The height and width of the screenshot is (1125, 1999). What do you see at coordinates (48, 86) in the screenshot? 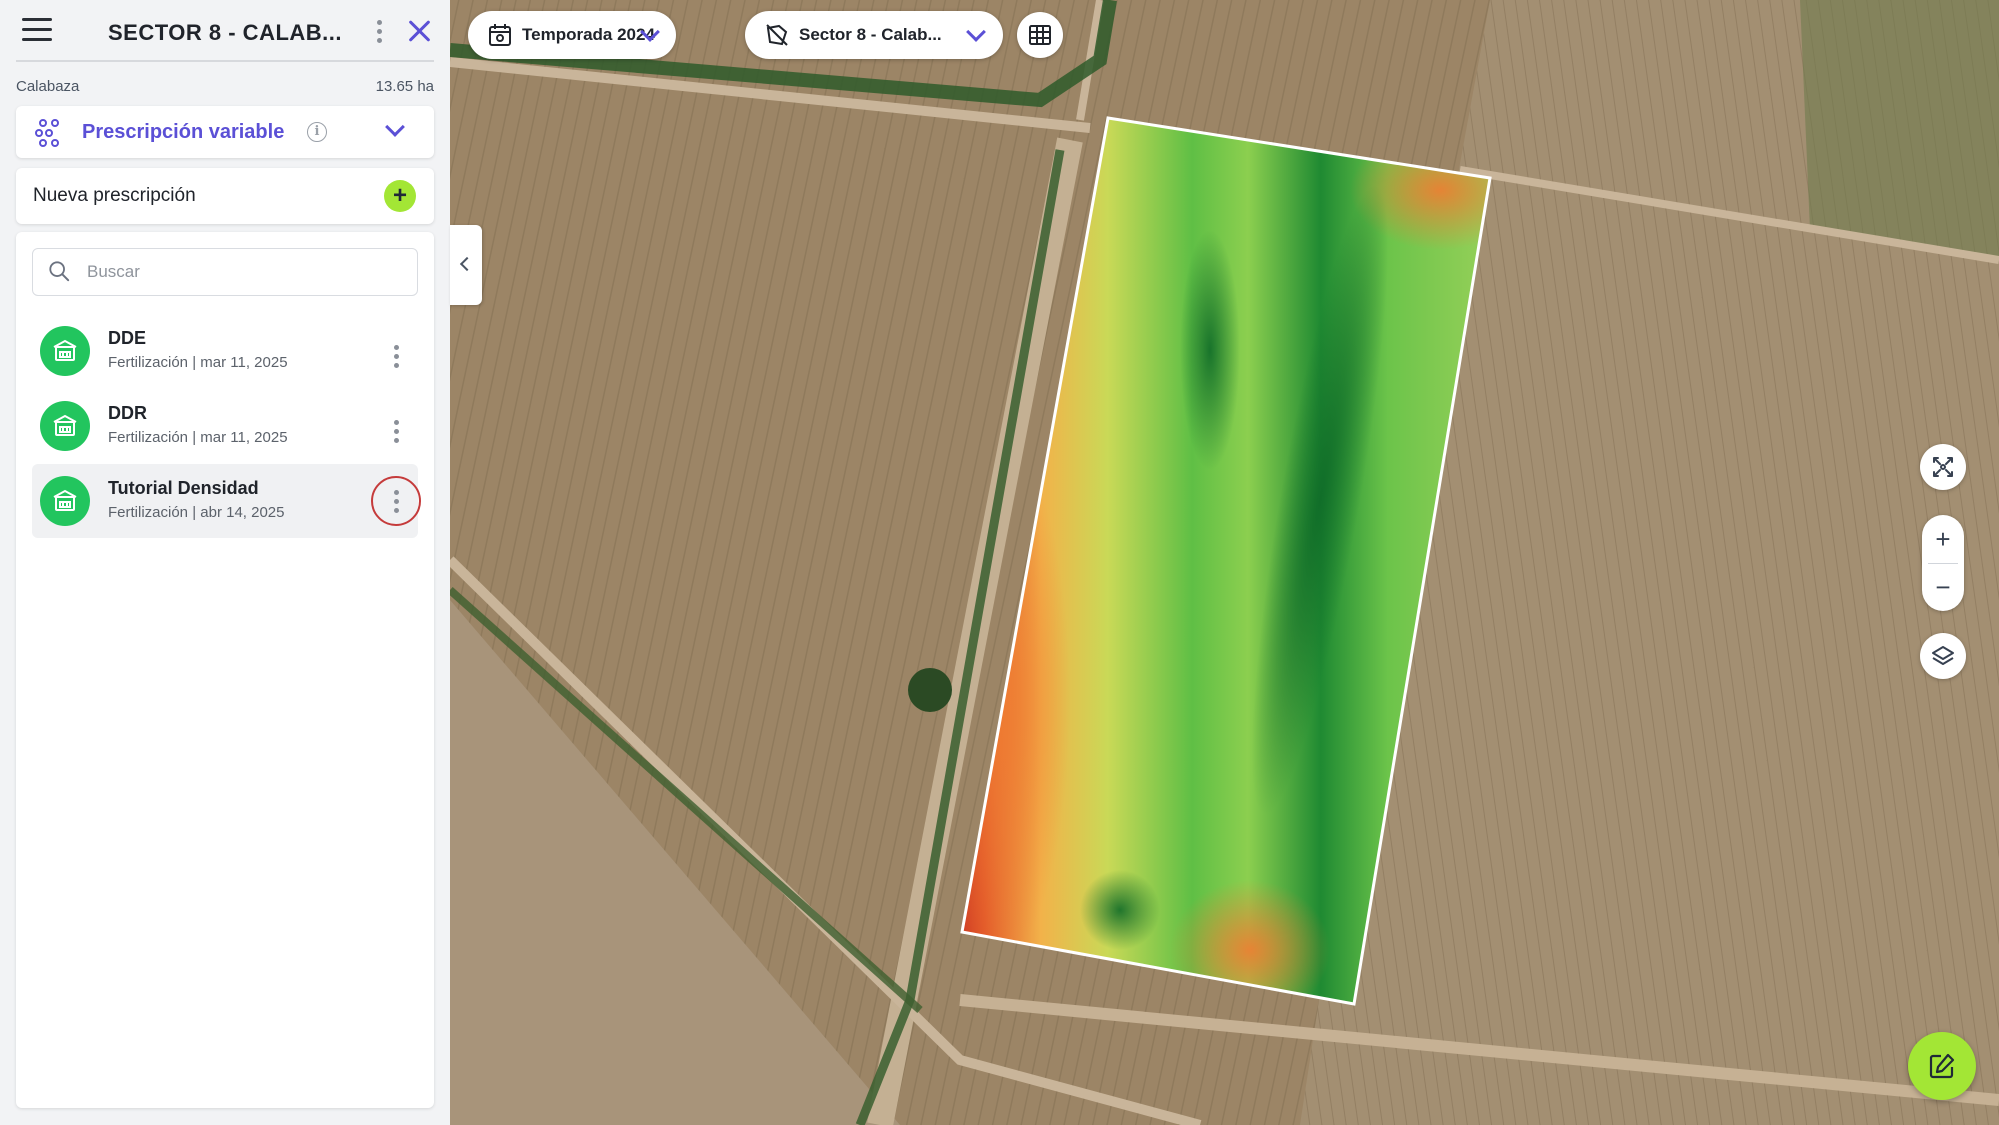
I see `crop-name: Calabaza` at bounding box center [48, 86].